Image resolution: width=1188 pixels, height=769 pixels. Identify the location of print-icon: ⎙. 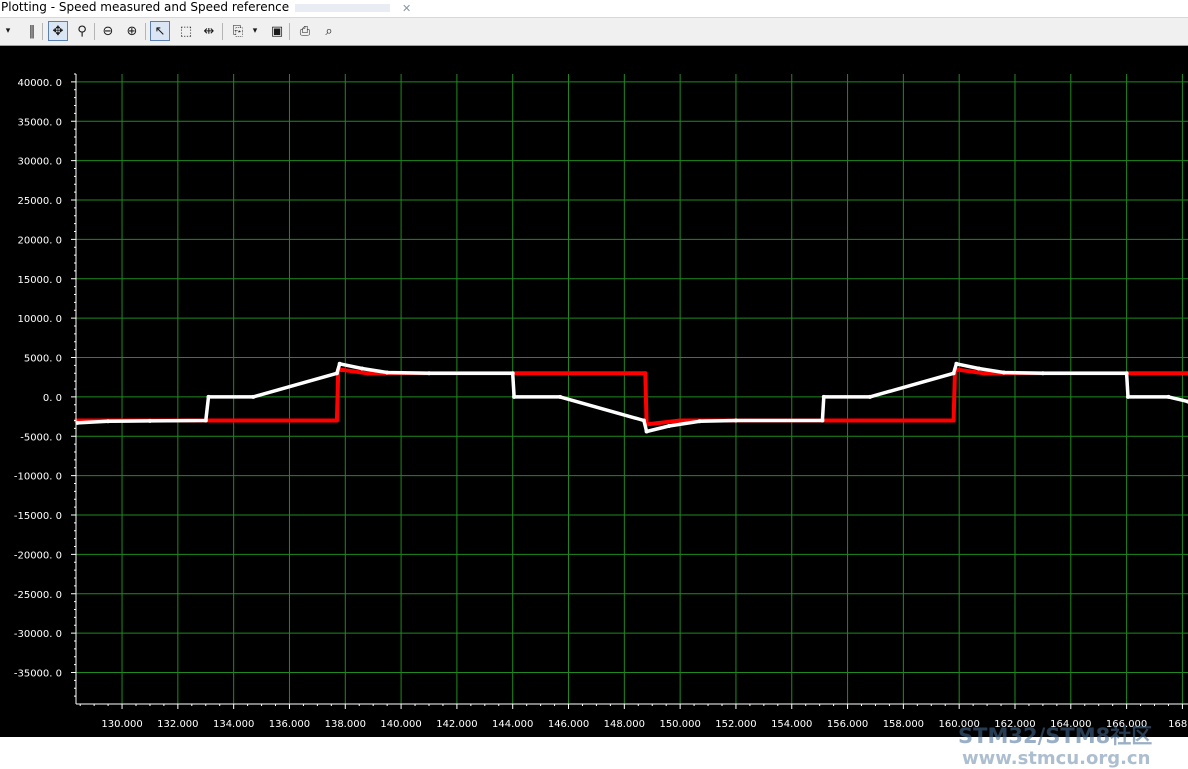
(305, 31).